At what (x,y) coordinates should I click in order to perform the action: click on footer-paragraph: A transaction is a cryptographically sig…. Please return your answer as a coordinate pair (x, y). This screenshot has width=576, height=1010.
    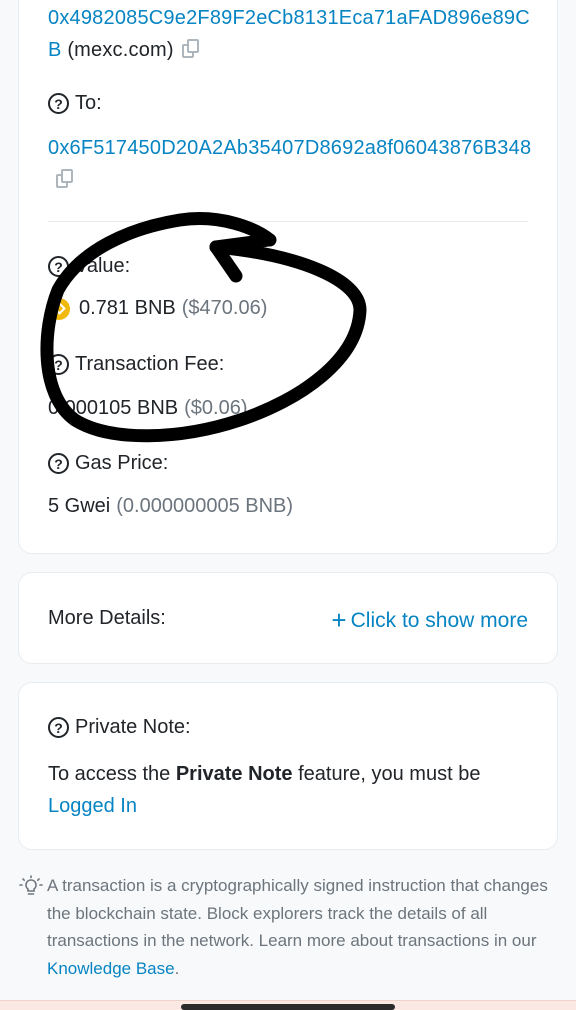
    Looking at the image, I should click on (305, 927).